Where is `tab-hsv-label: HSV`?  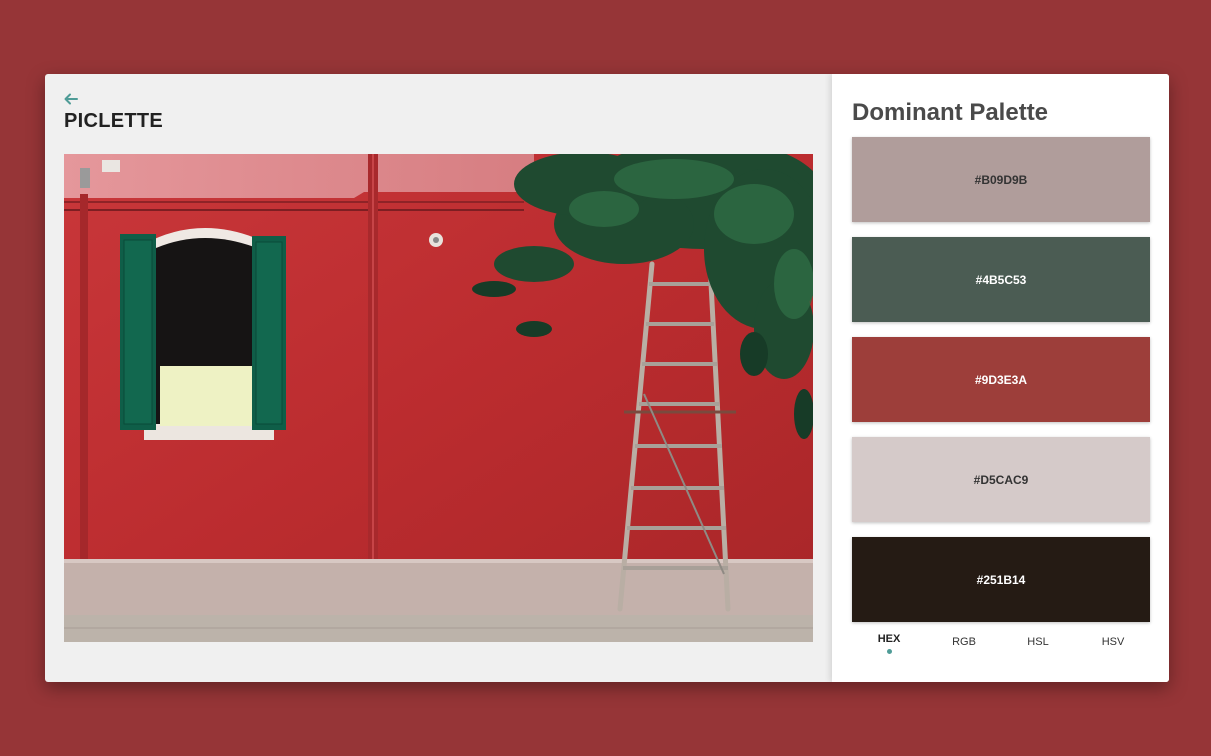 tab-hsv-label: HSV is located at coordinates (1113, 642).